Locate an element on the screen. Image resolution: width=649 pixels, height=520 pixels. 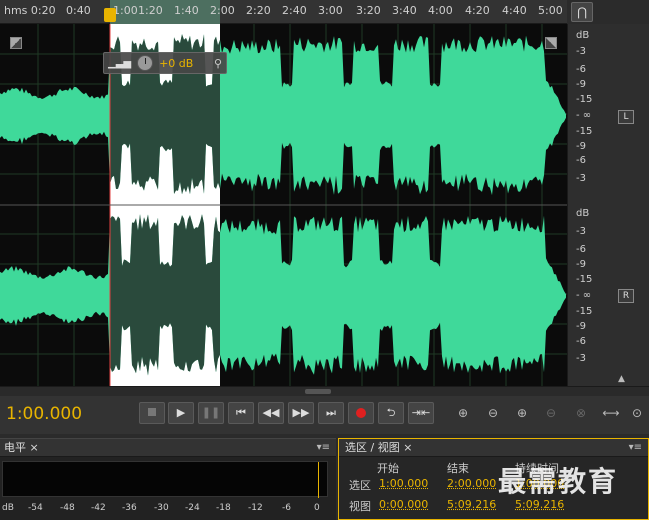
time-tick: 3:20 is located at coordinates (368, 10).